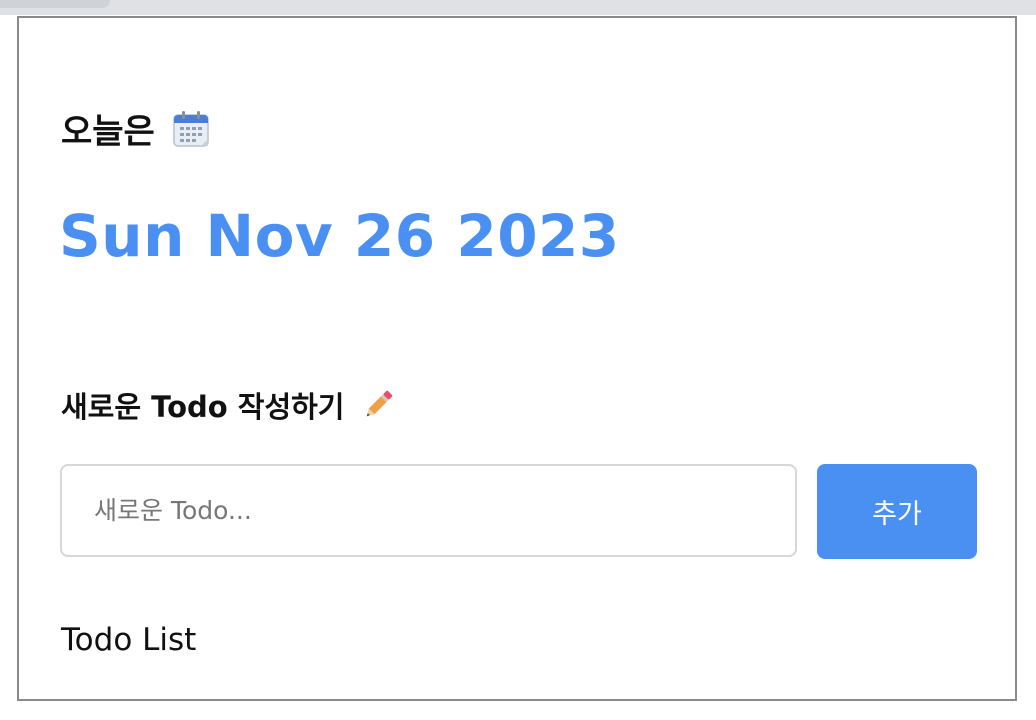 The width and height of the screenshot is (1036, 720). What do you see at coordinates (108, 132) in the screenshot?
I see `today-label: 오늘은` at bounding box center [108, 132].